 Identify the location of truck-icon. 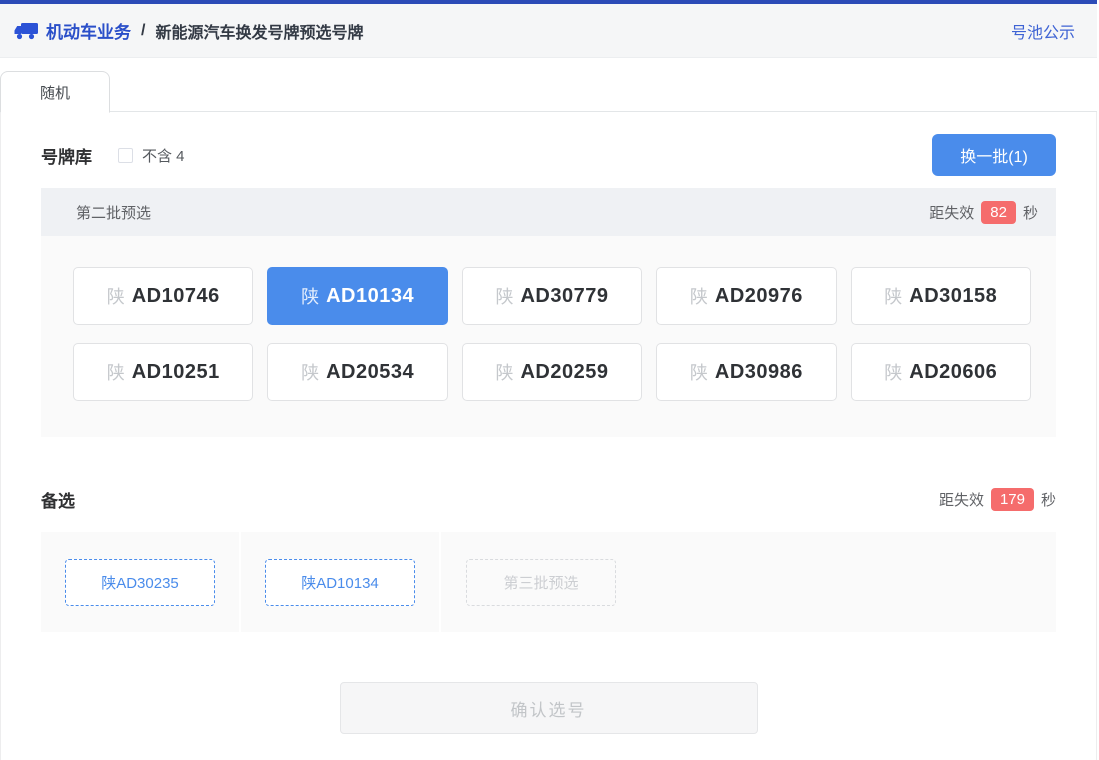
(26, 31).